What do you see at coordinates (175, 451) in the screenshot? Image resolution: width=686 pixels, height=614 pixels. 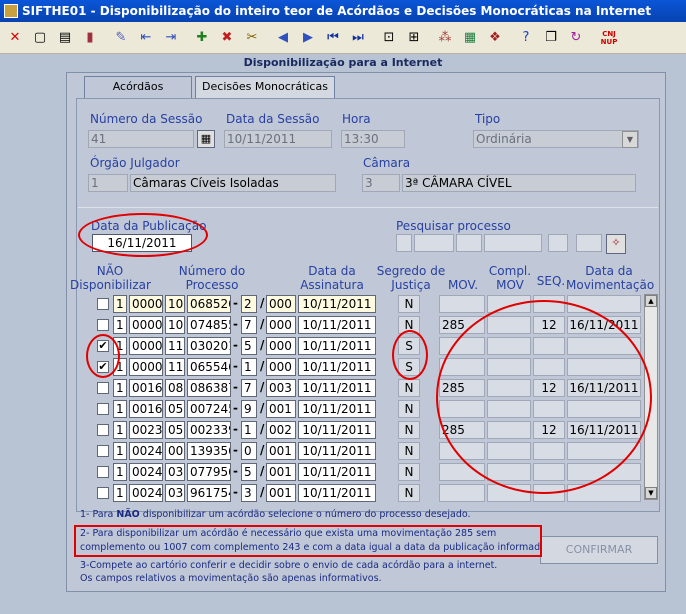 I see `processo-part-3: 00` at bounding box center [175, 451].